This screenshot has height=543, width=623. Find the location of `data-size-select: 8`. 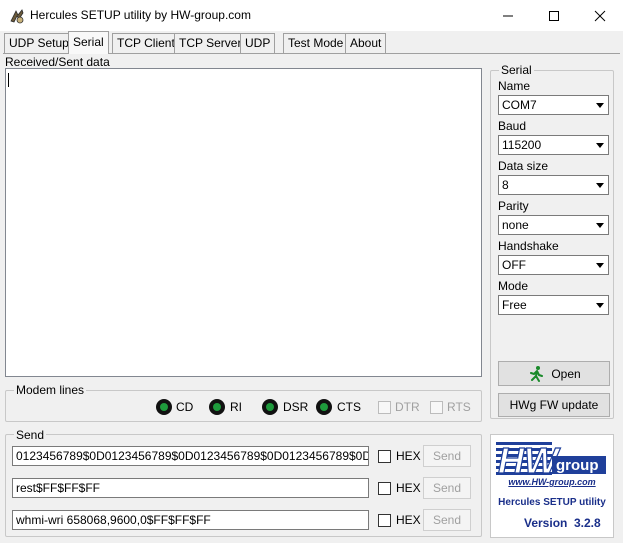

data-size-select: 8 is located at coordinates (553, 185).